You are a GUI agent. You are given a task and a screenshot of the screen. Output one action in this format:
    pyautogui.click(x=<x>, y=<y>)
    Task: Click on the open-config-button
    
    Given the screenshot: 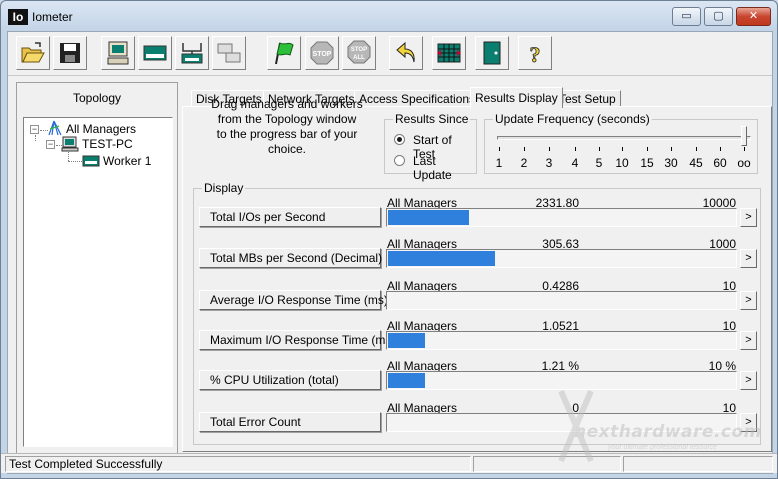 What is the action you would take?
    pyautogui.click(x=33, y=53)
    